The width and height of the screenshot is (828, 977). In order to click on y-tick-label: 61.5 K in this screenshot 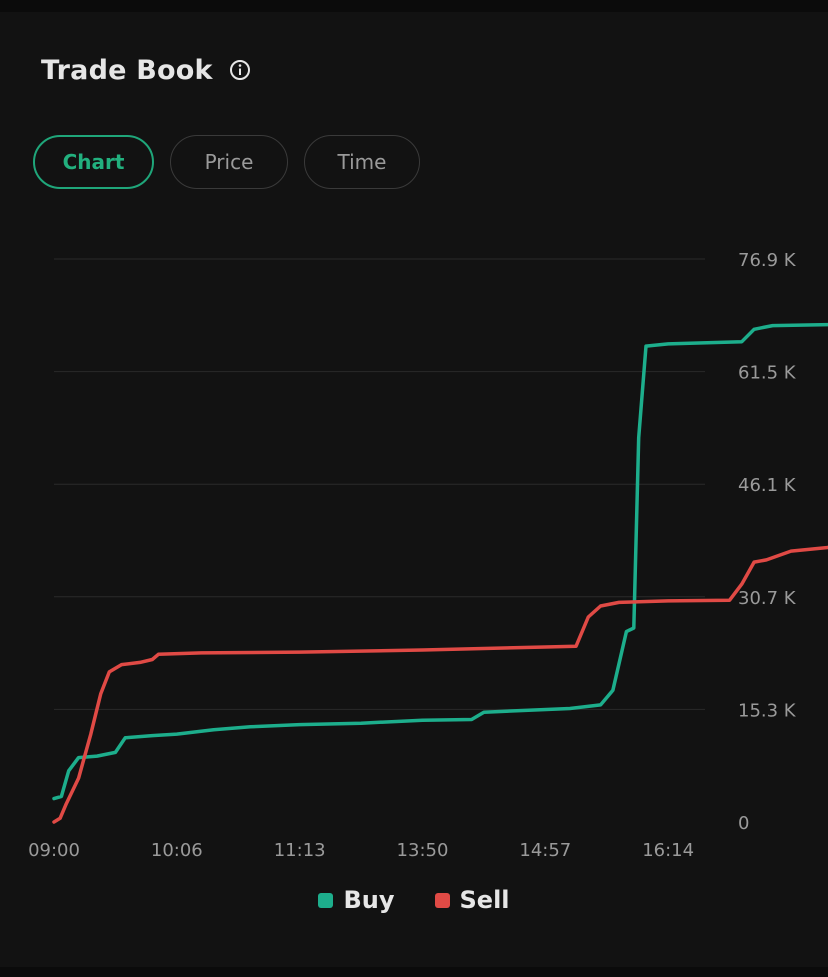, I will do `click(767, 373)`.